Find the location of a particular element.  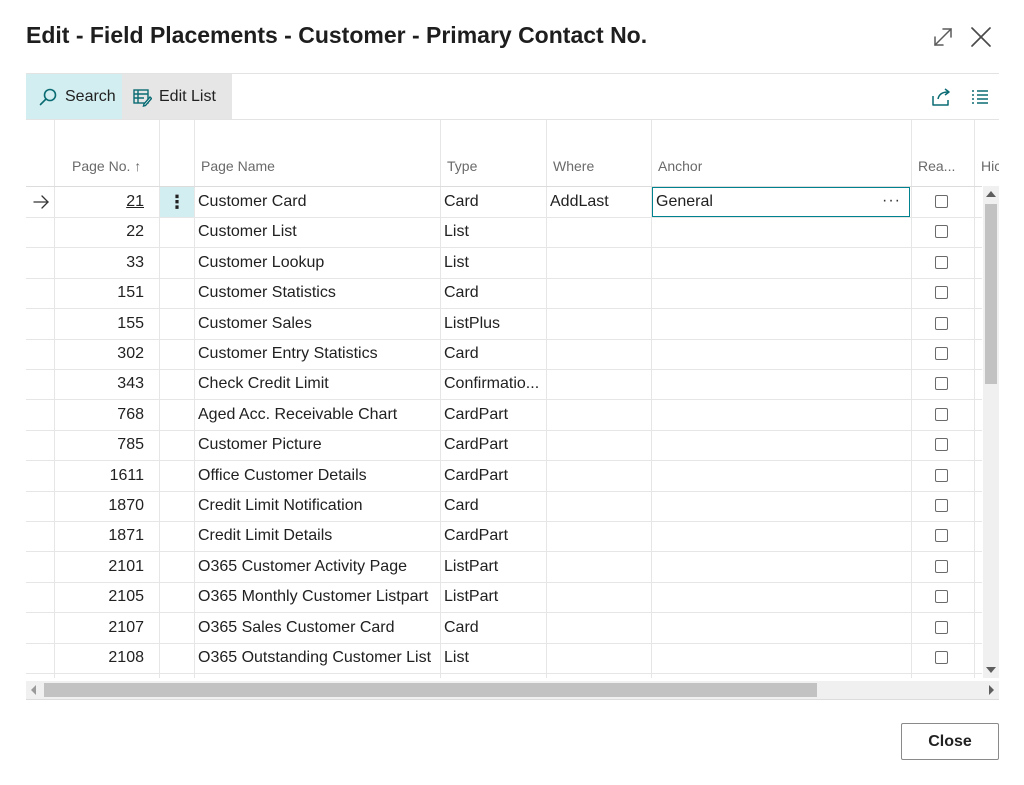

edit-list-button: Edit List is located at coordinates (177, 96).